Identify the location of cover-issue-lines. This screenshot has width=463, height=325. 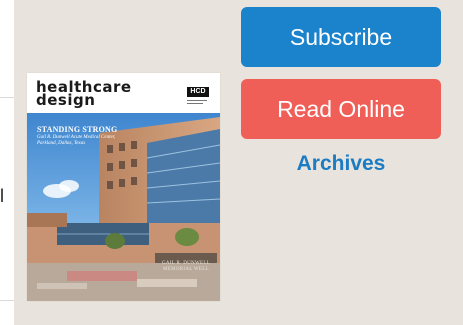
(197, 102).